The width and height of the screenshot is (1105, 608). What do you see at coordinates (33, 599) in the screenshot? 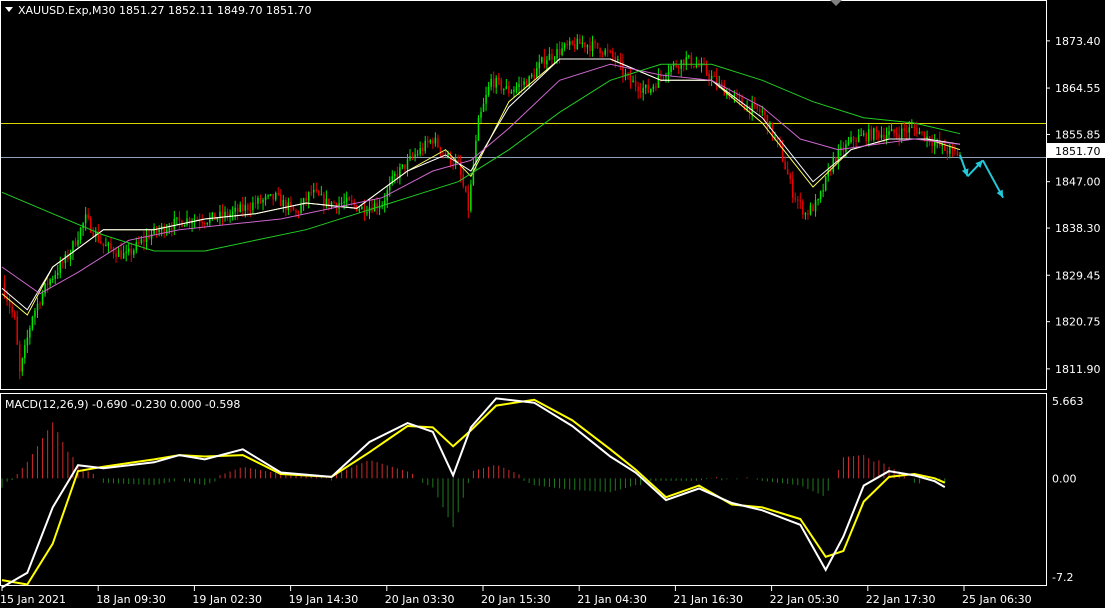
I see `time-tick-label: 15 Jan 2021` at bounding box center [33, 599].